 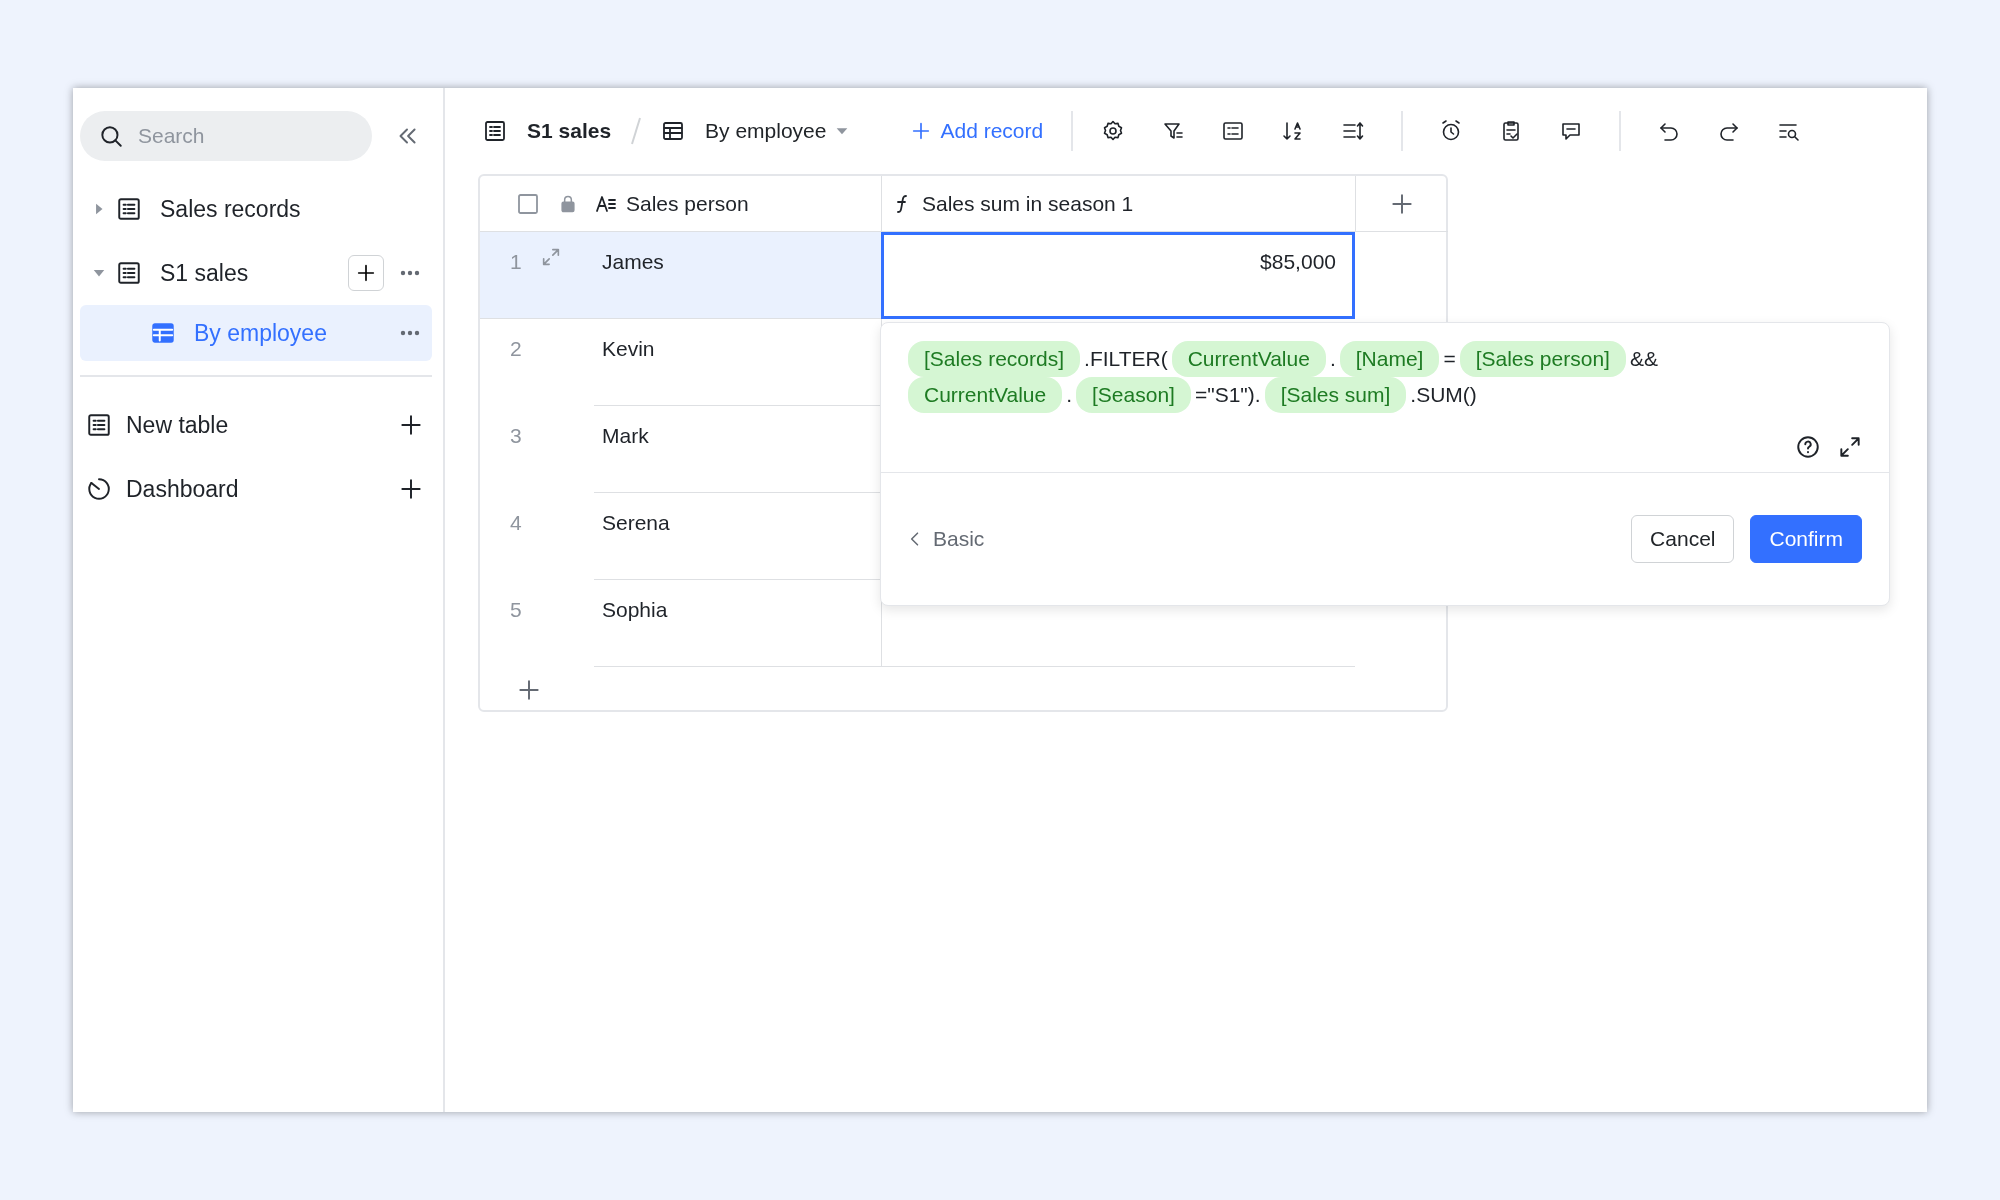 What do you see at coordinates (1389, 359) in the screenshot?
I see `field-token: [Name]` at bounding box center [1389, 359].